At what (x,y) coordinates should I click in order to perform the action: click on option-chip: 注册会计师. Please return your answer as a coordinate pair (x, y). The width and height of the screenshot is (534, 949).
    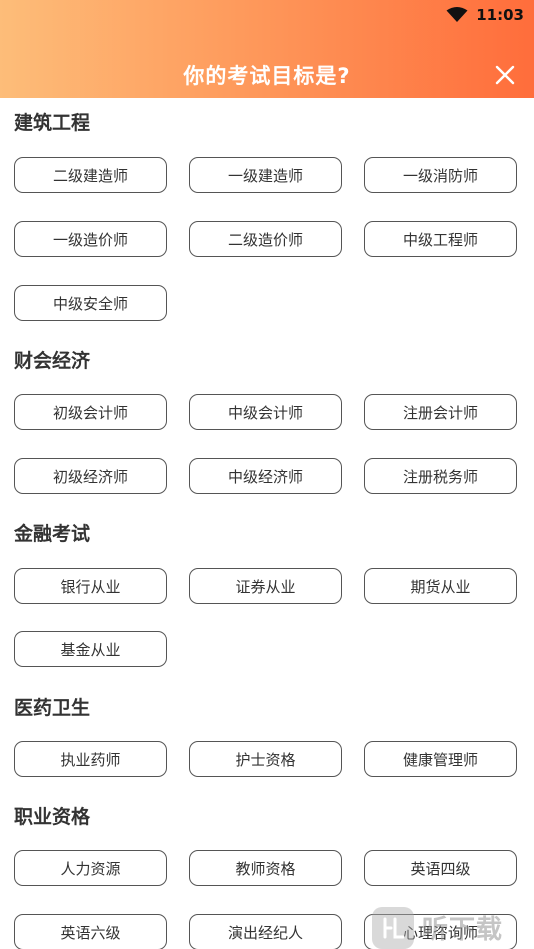
    Looking at the image, I should click on (440, 412).